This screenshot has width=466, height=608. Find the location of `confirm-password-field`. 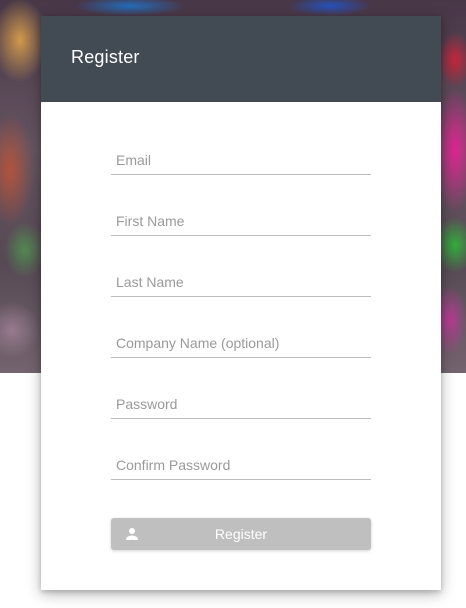

confirm-password-field is located at coordinates (241, 465).